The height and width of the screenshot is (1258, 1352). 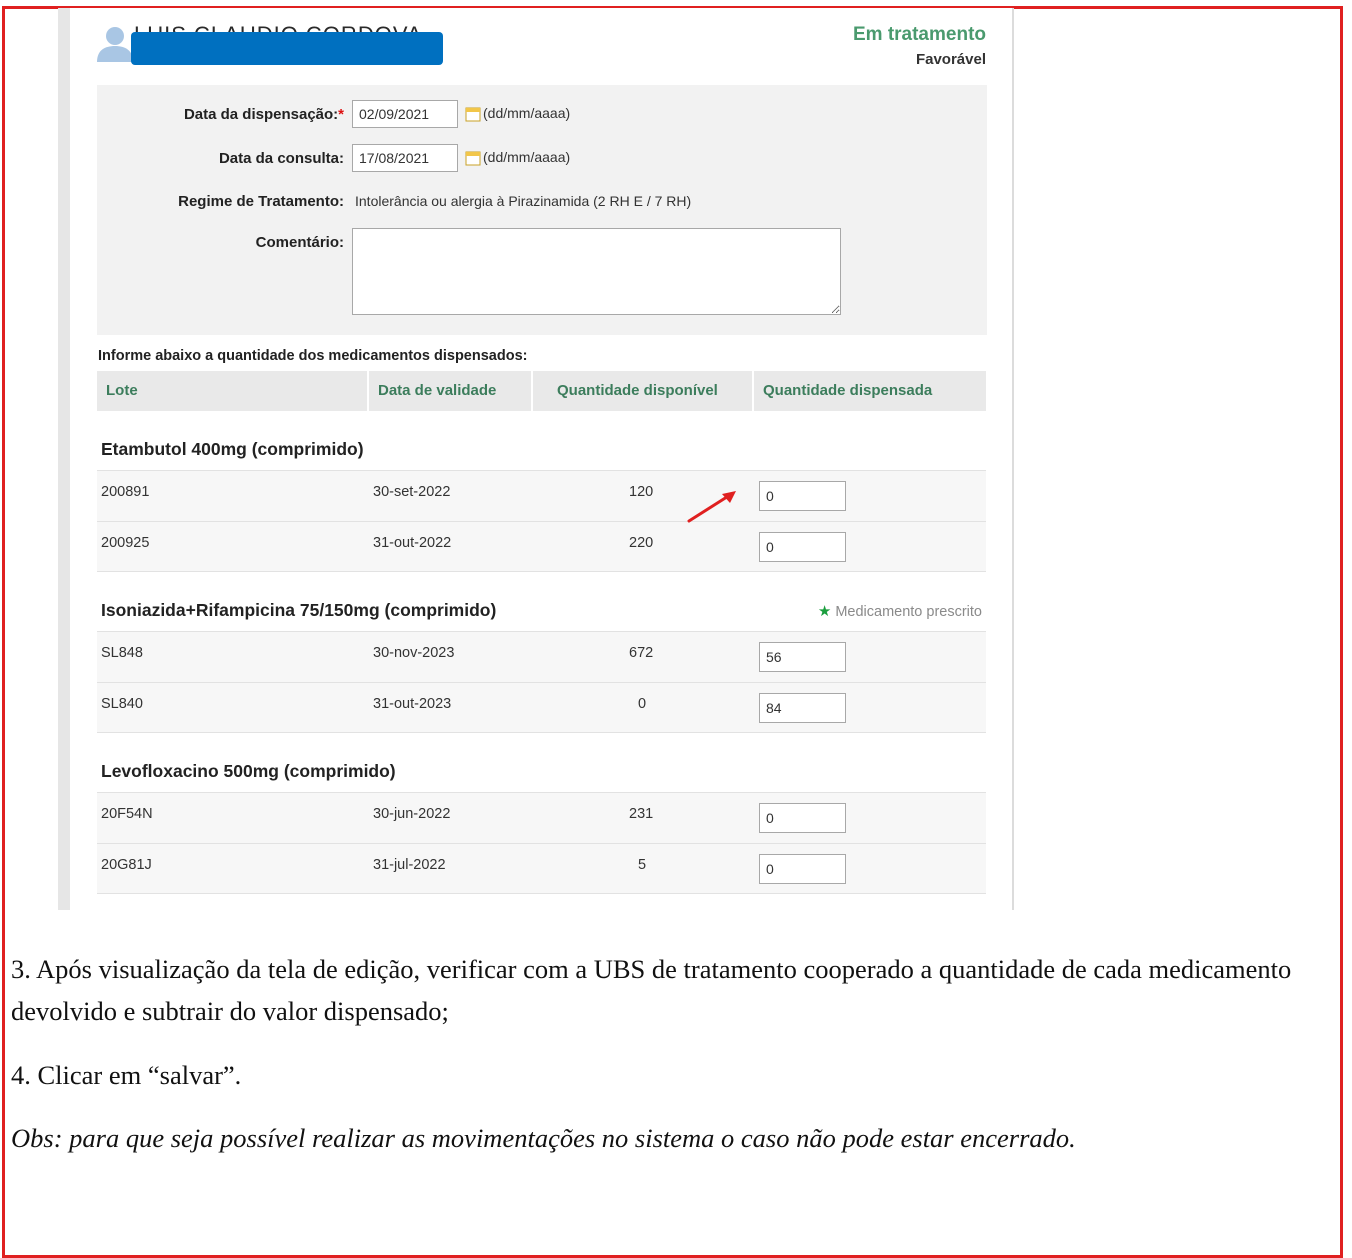 I want to click on cell-validade: 30-nov-2023, so click(x=414, y=653).